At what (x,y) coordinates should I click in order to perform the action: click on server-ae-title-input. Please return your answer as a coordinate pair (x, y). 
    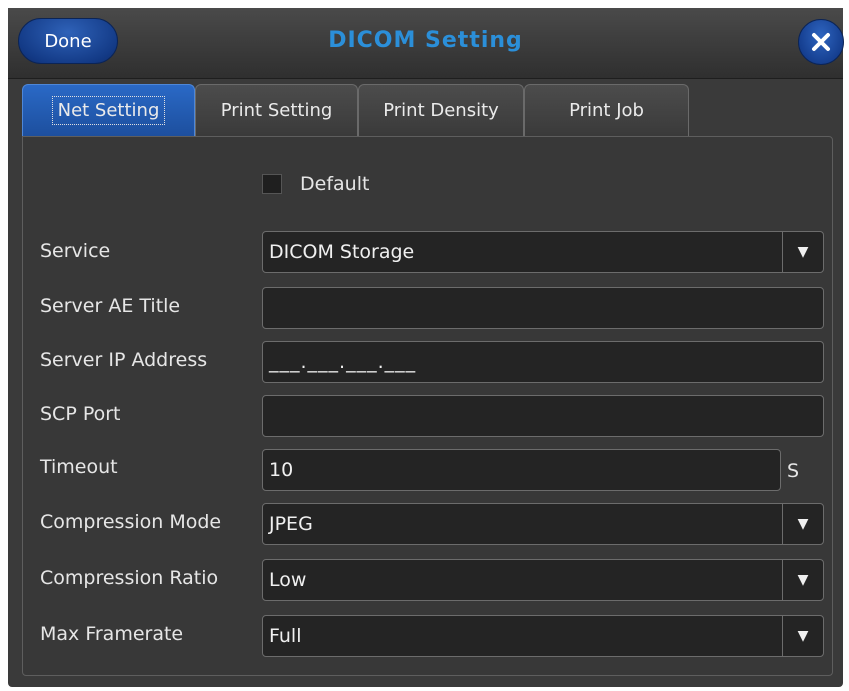
    Looking at the image, I should click on (543, 308).